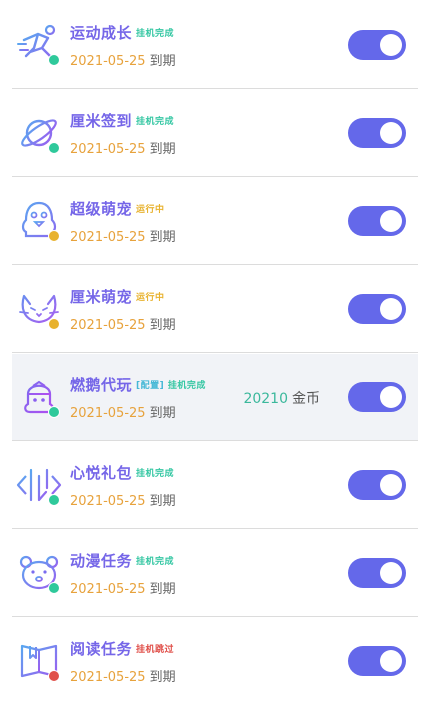  Describe the element at coordinates (122, 649) in the screenshot. I see `task-title: 阅读任务 挂机跳过` at that location.